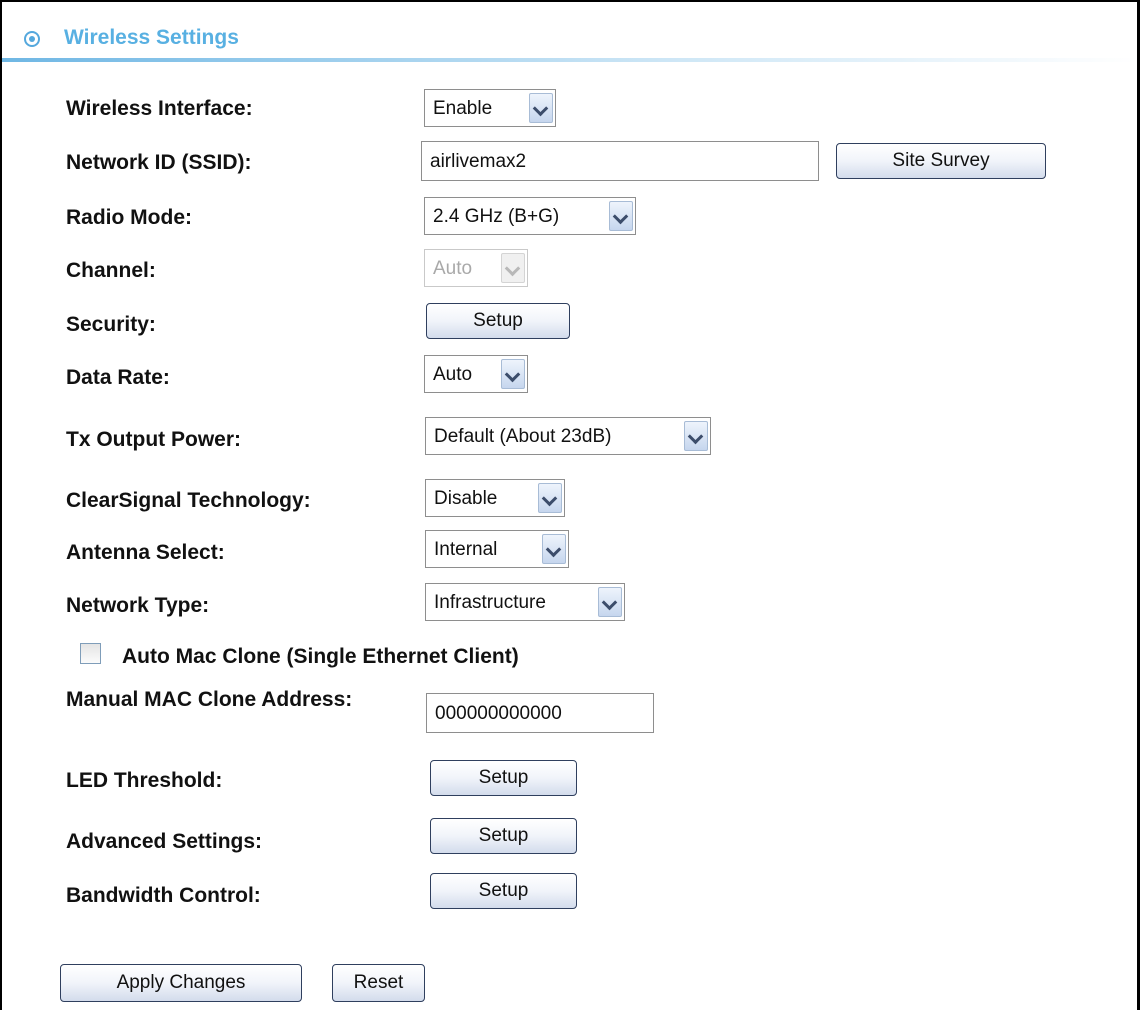 The width and height of the screenshot is (1140, 1010). I want to click on channel-select: Auto, so click(476, 268).